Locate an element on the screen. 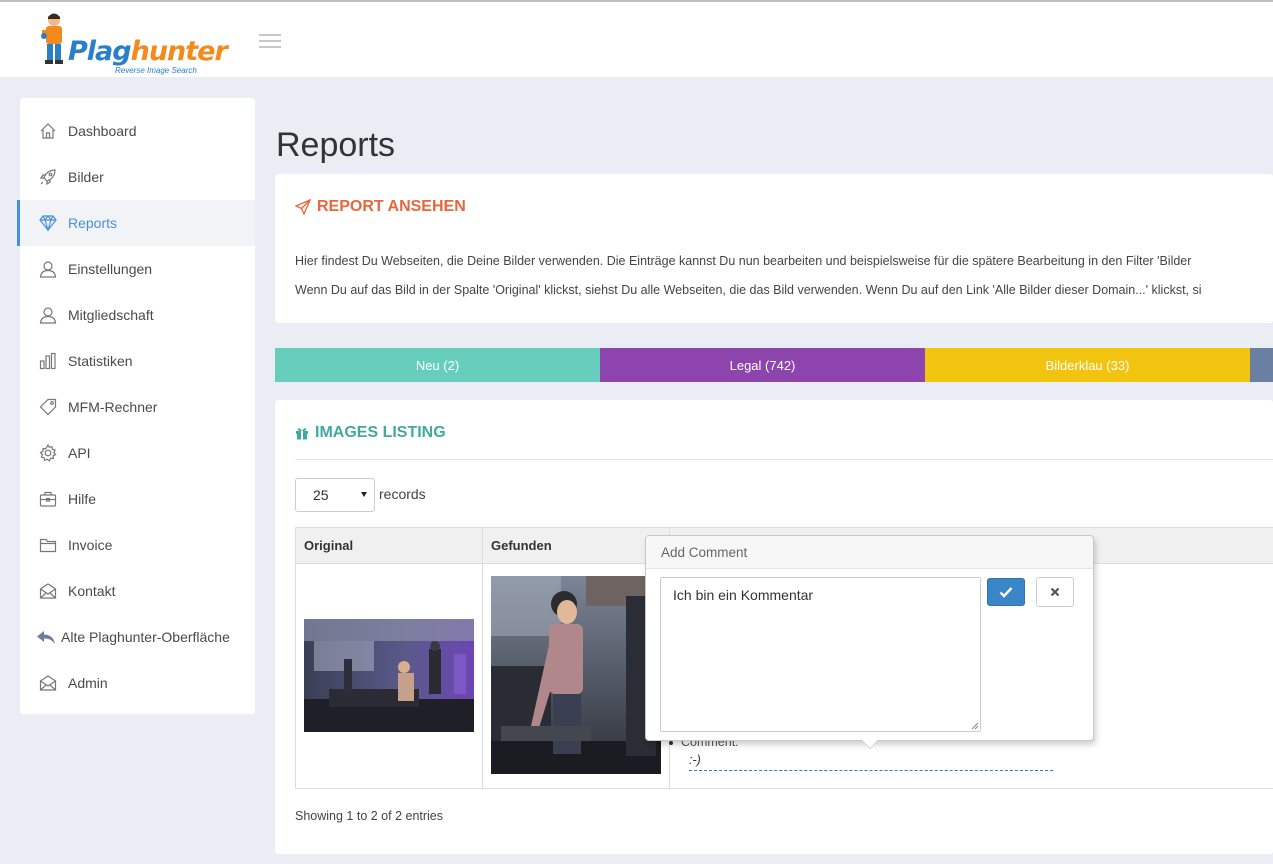 Image resolution: width=1273 pixels, height=864 pixels. gift-icon is located at coordinates (302, 434).